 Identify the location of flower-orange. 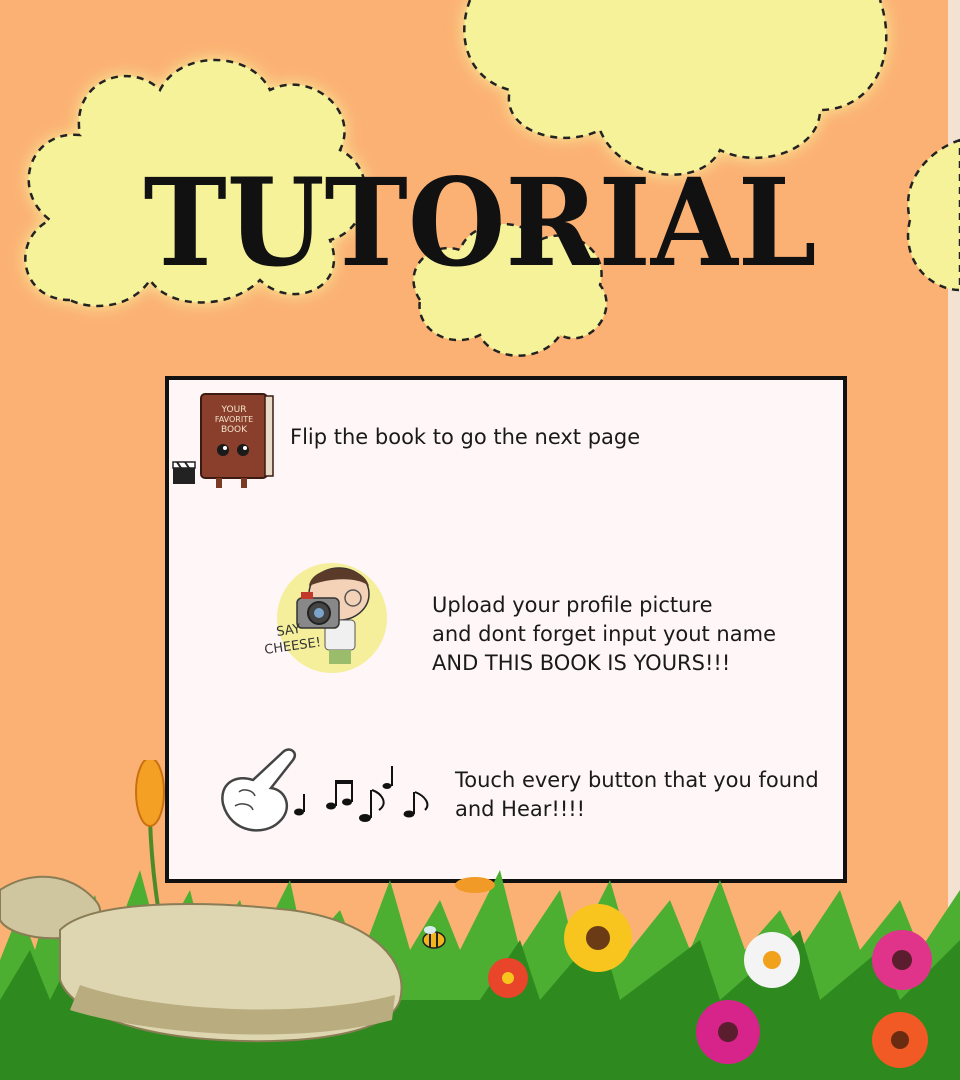
(900, 1040).